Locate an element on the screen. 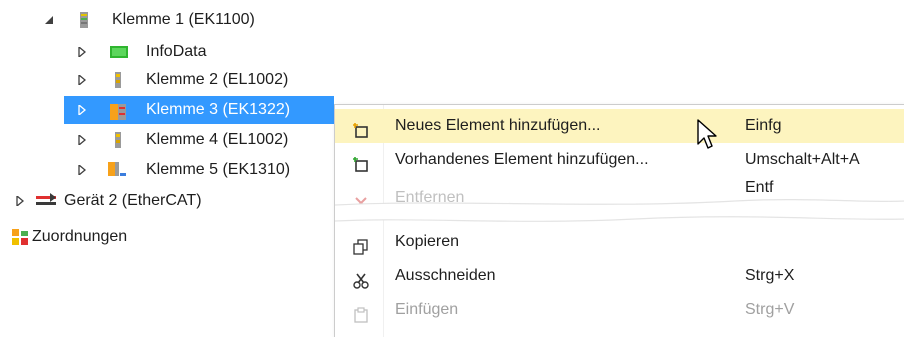  menu-item-new-element: Neues Element hinzufügen... Einfg is located at coordinates (619, 126).